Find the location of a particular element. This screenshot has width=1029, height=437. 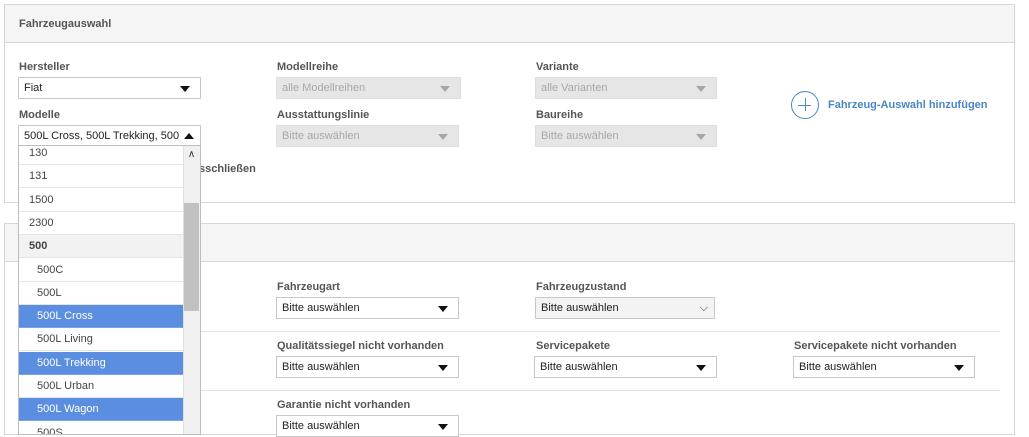

panel-title: Fahrzeugauswahl is located at coordinates (65, 24).